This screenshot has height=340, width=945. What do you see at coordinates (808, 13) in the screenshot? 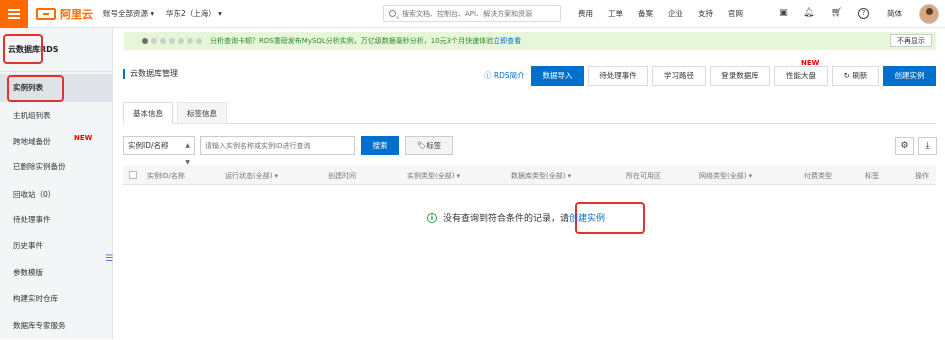
I see `bell-icon: 🔔︎` at bounding box center [808, 13].